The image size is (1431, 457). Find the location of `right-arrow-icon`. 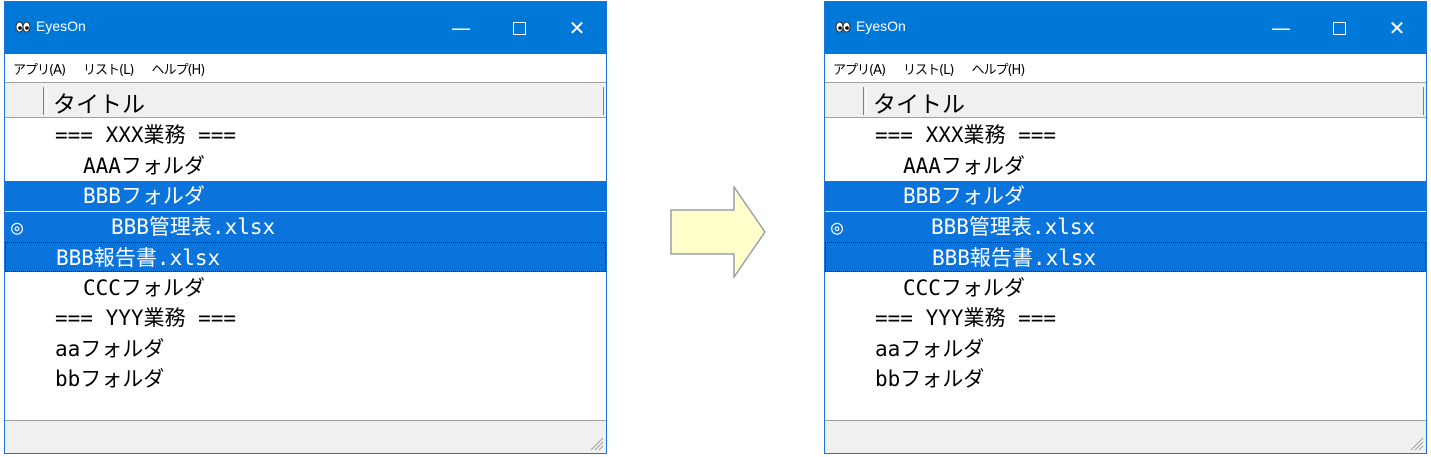

right-arrow-icon is located at coordinates (718, 232).